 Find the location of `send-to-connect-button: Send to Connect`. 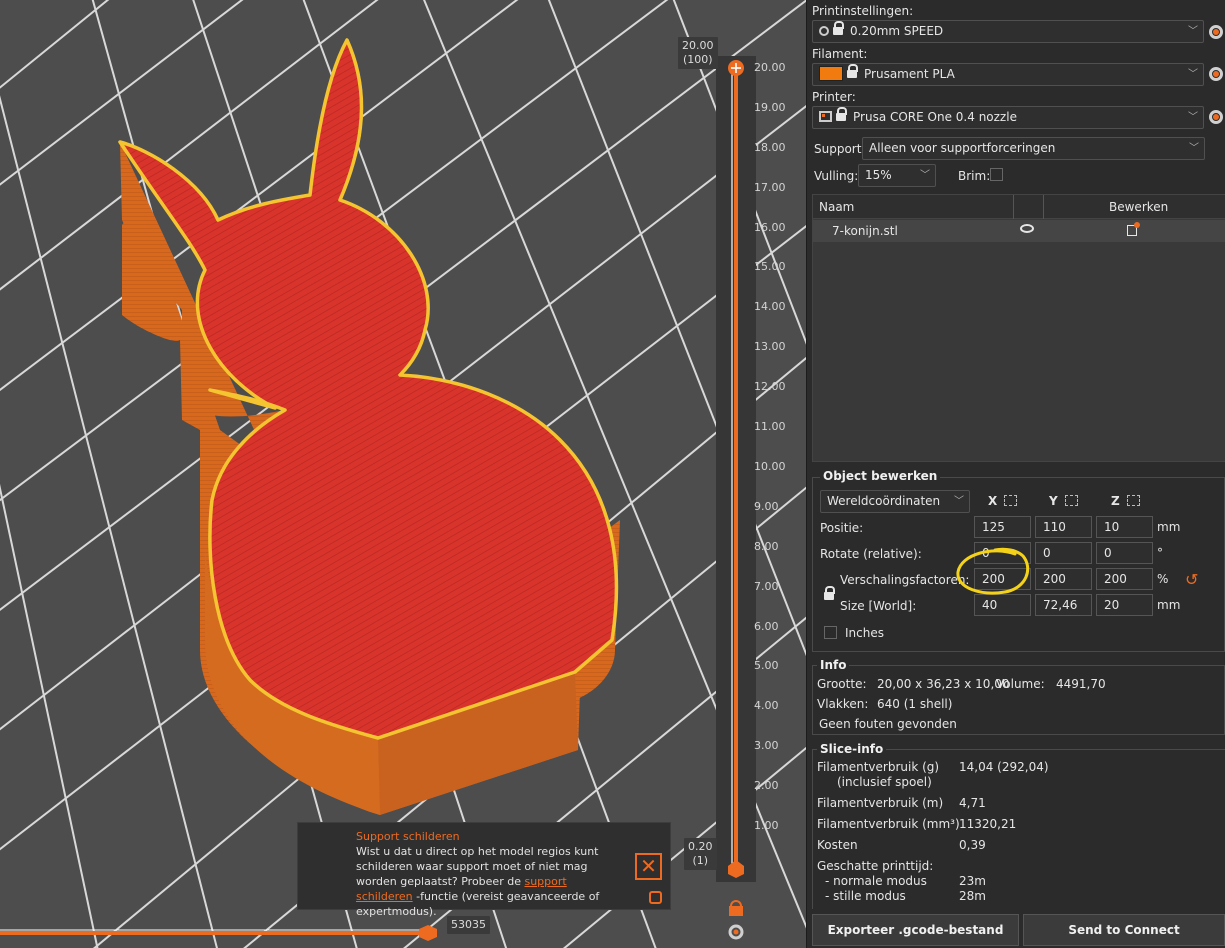

send-to-connect-button: Send to Connect is located at coordinates (1124, 930).